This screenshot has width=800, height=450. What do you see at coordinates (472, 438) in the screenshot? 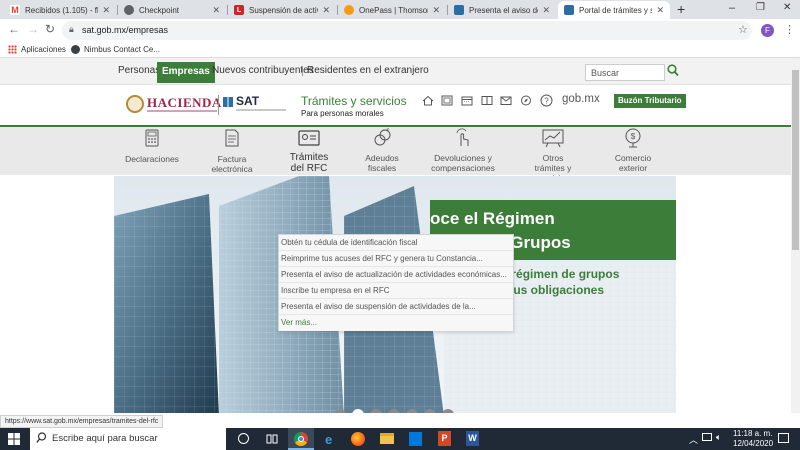
I see `word-icon: W` at bounding box center [472, 438].